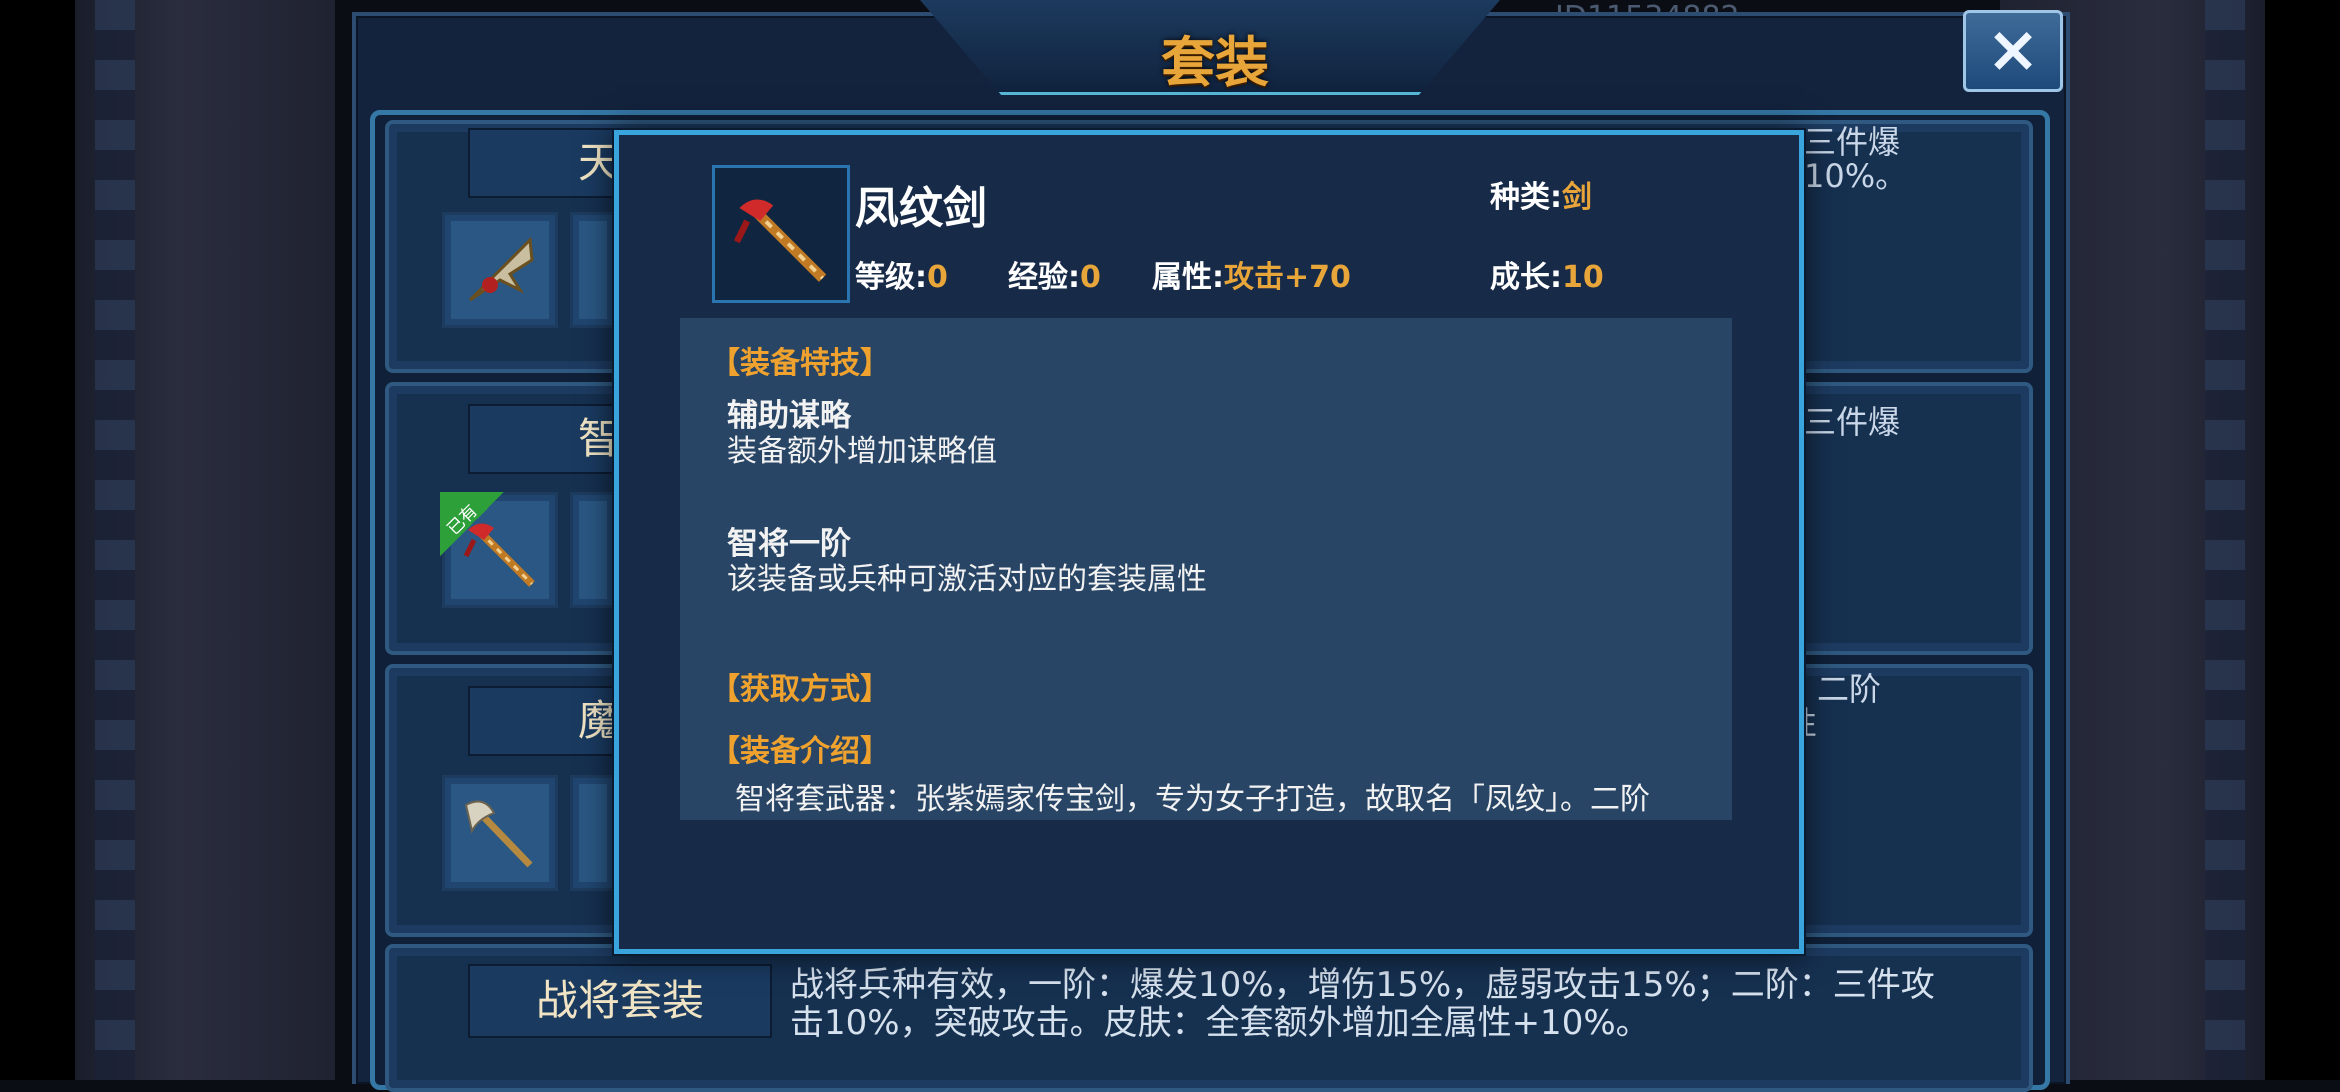 The height and width of the screenshot is (1092, 2340). I want to click on item-growth: 成长:10, so click(1547, 277).